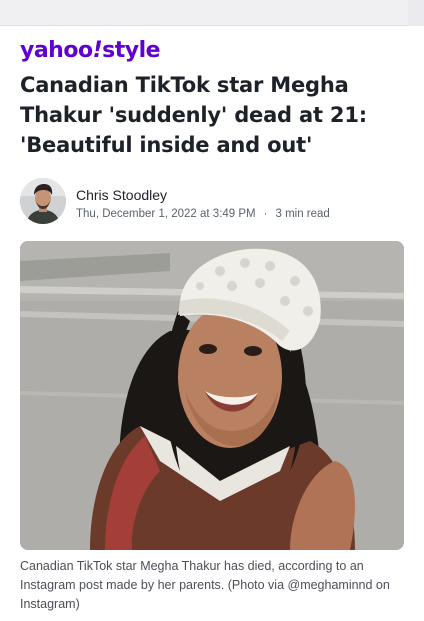 This screenshot has height=621, width=424. I want to click on top-bar-edge, so click(416, 13).